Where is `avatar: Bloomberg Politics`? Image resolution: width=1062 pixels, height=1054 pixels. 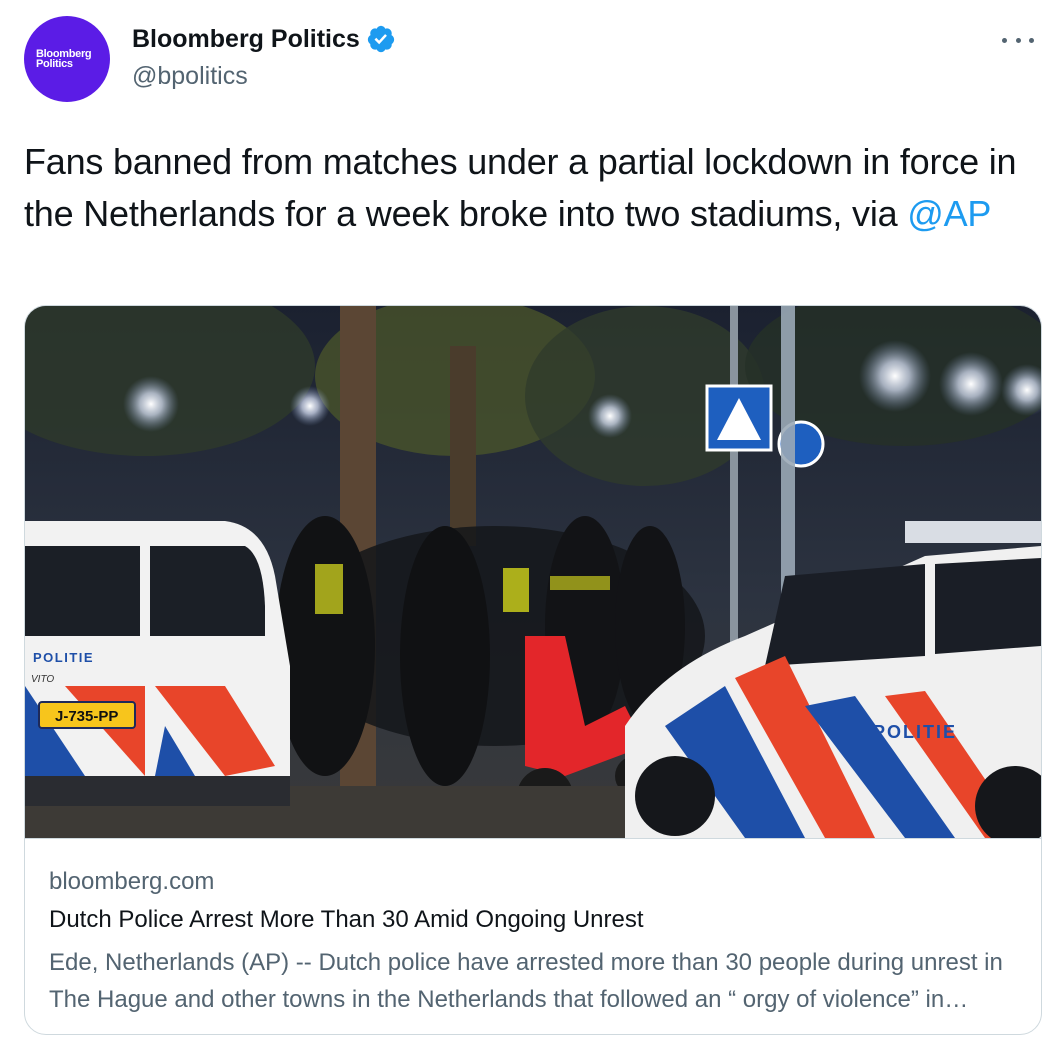
avatar: Bloomberg Politics is located at coordinates (67, 59).